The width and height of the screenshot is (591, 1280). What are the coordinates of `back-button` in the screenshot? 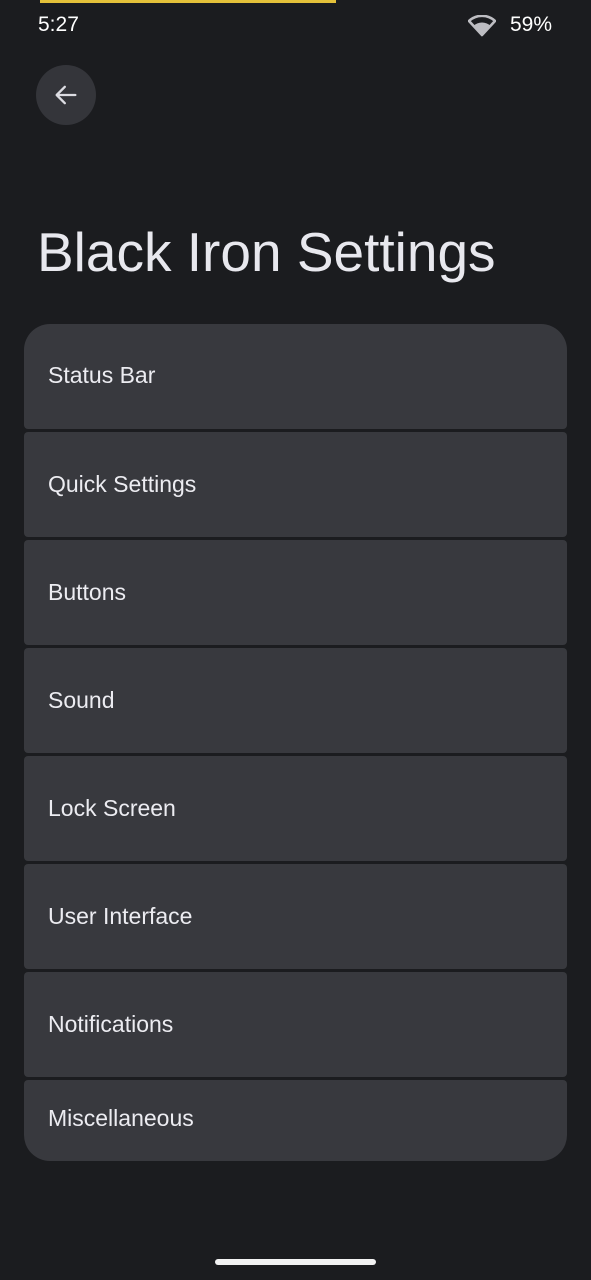 It's located at (66, 95).